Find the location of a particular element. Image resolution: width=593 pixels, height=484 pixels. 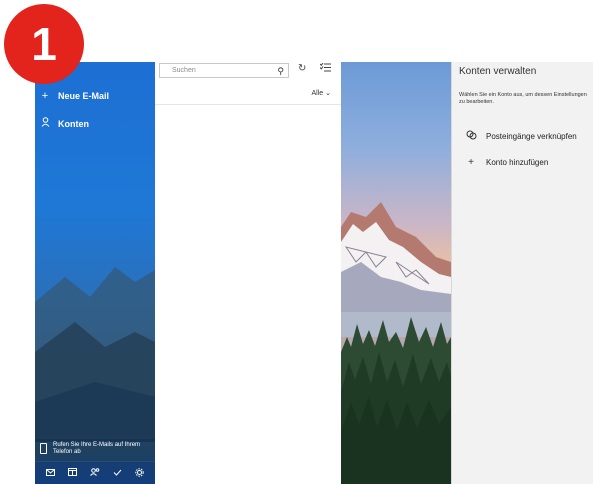

app-switcher-bar is located at coordinates (95, 473).